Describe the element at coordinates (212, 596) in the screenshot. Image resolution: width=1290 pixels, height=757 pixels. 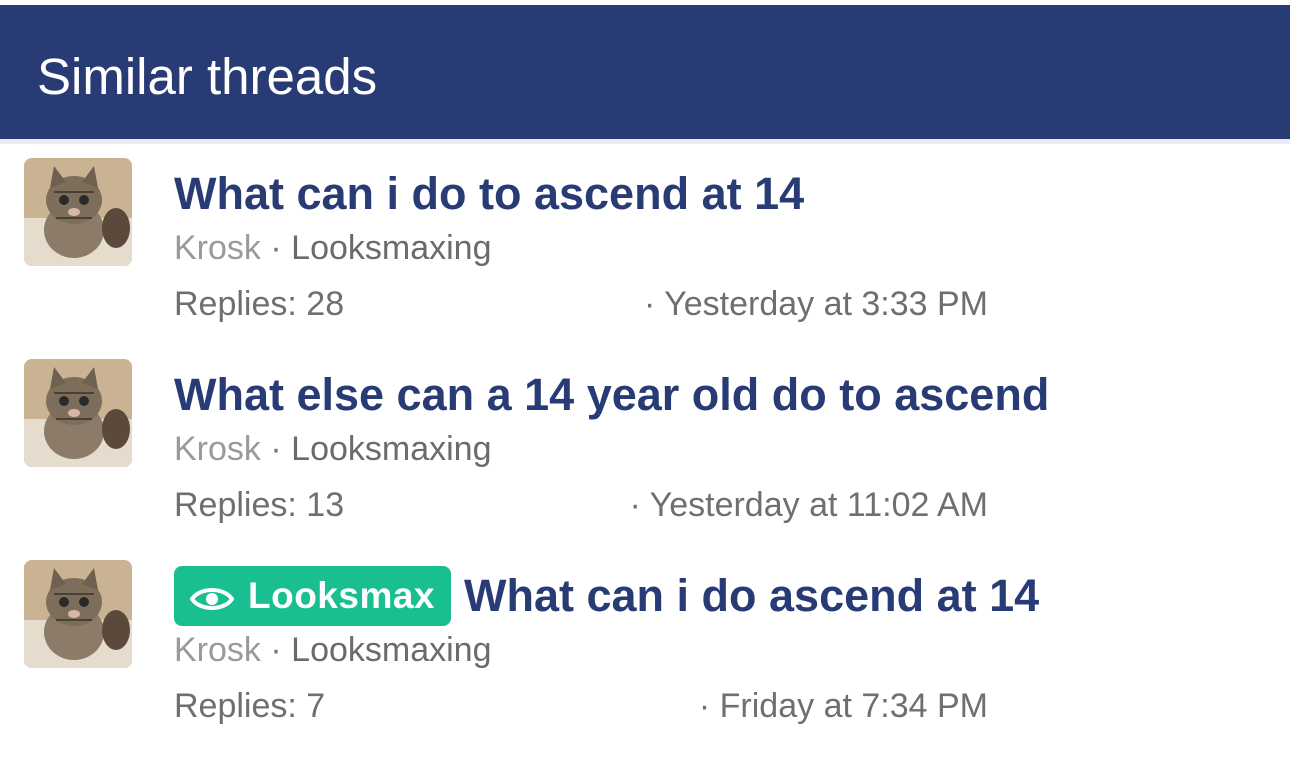
I see `eye-icon` at that location.